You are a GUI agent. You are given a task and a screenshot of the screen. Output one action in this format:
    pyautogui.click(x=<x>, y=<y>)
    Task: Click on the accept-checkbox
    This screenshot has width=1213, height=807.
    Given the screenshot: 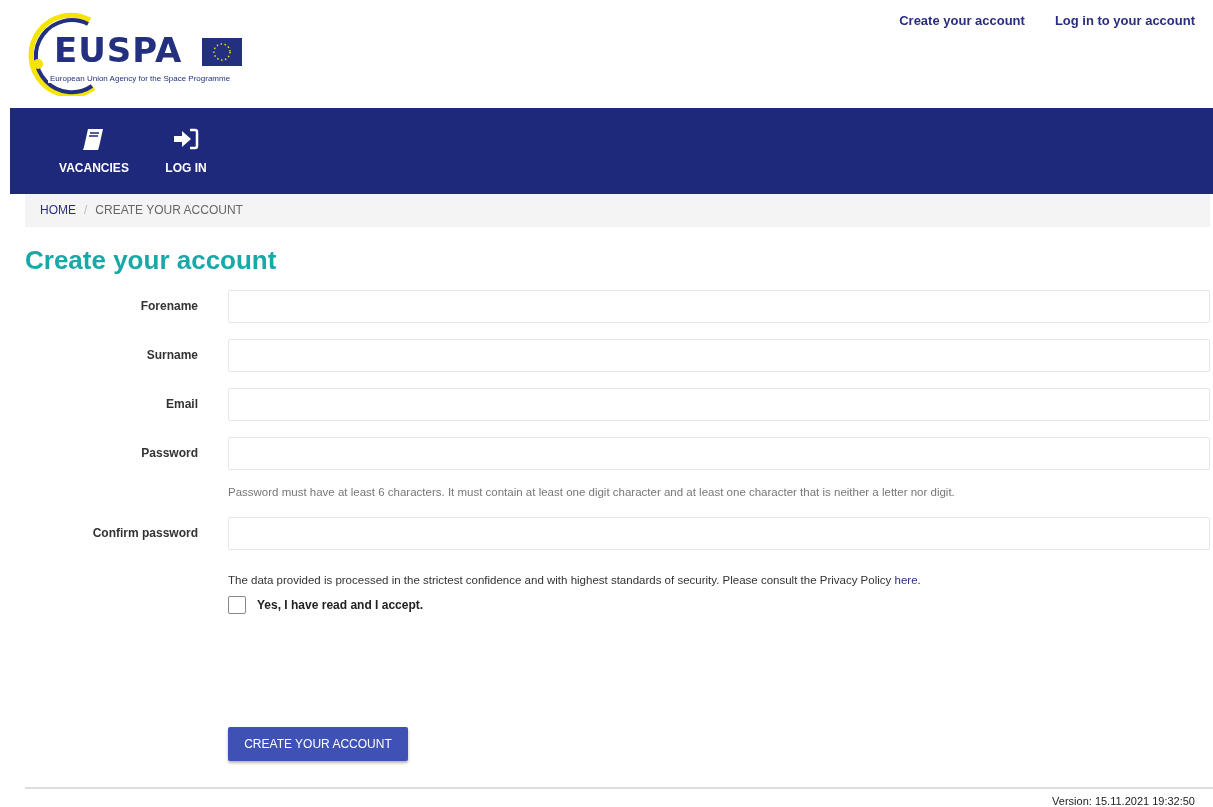 What is the action you would take?
    pyautogui.click(x=237, y=604)
    